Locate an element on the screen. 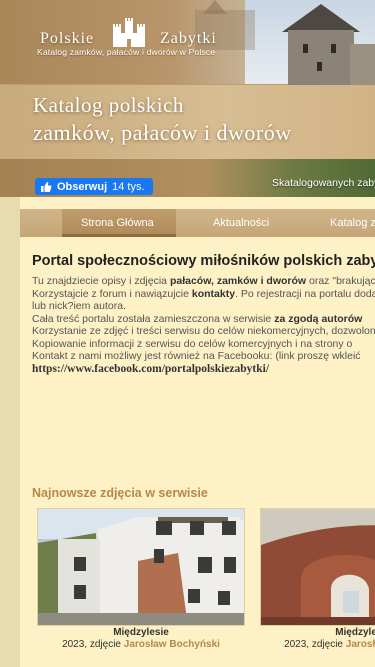  castle-photo-image is located at coordinates (141, 567).